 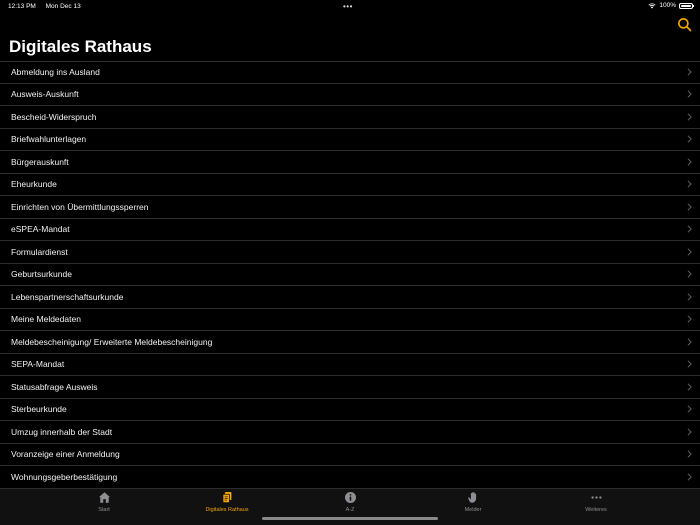 What do you see at coordinates (65, 454) in the screenshot?
I see `list-item-label: Voranzeige einer Anmeldung` at bounding box center [65, 454].